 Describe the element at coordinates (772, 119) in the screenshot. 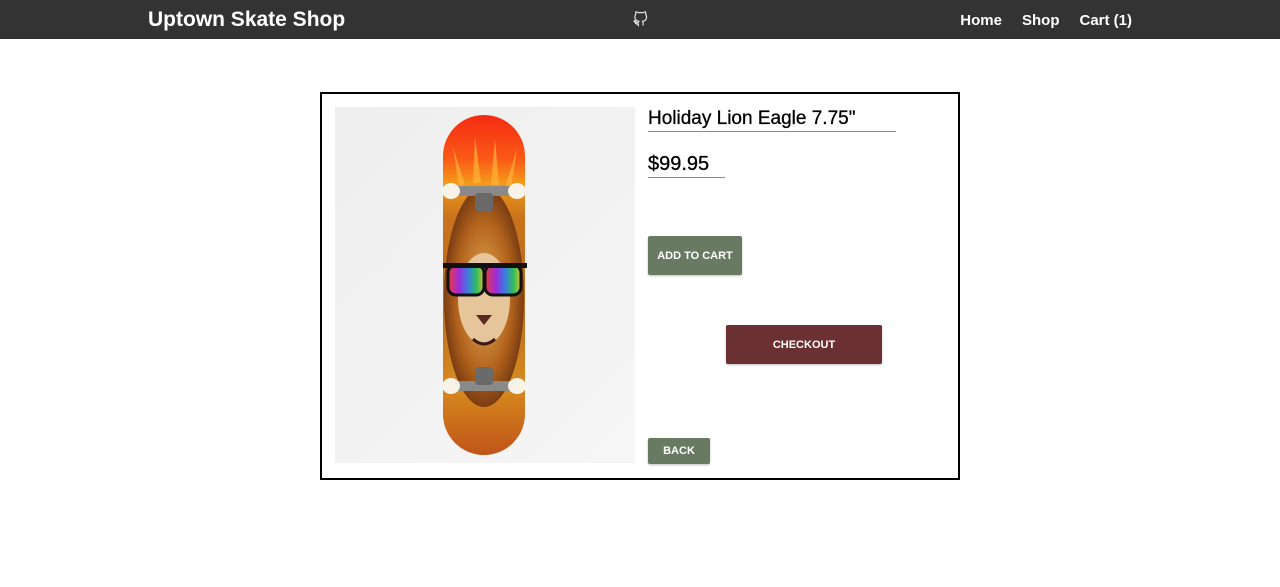

I see `product-title: Holiday Lion Eagle 7.75"` at that location.